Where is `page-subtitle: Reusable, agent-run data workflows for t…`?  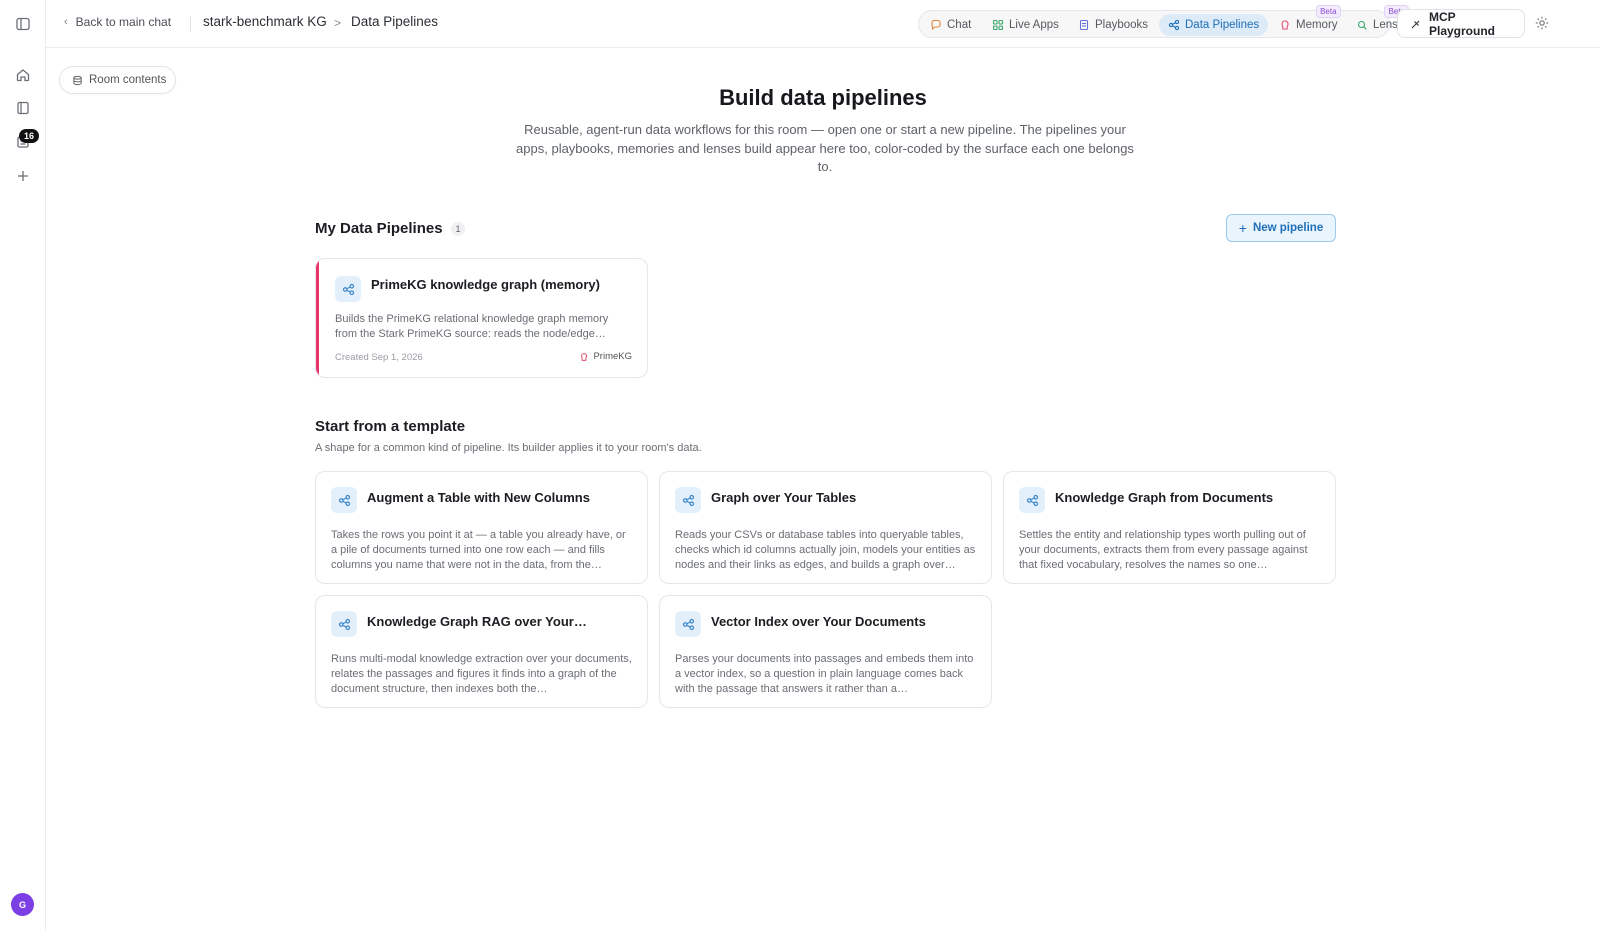 page-subtitle: Reusable, agent-run data workflows for t… is located at coordinates (825, 148).